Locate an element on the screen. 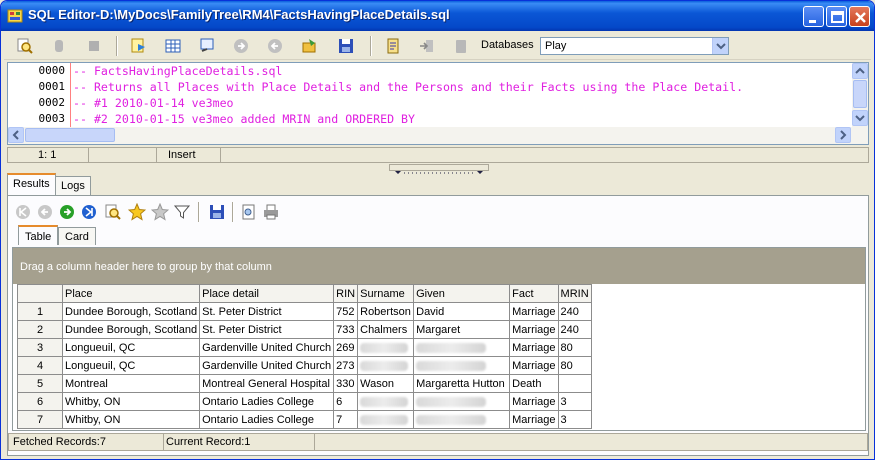 Image resolution: width=875 pixels, height=460 pixels. chevron-down-icon is located at coordinates (720, 46).